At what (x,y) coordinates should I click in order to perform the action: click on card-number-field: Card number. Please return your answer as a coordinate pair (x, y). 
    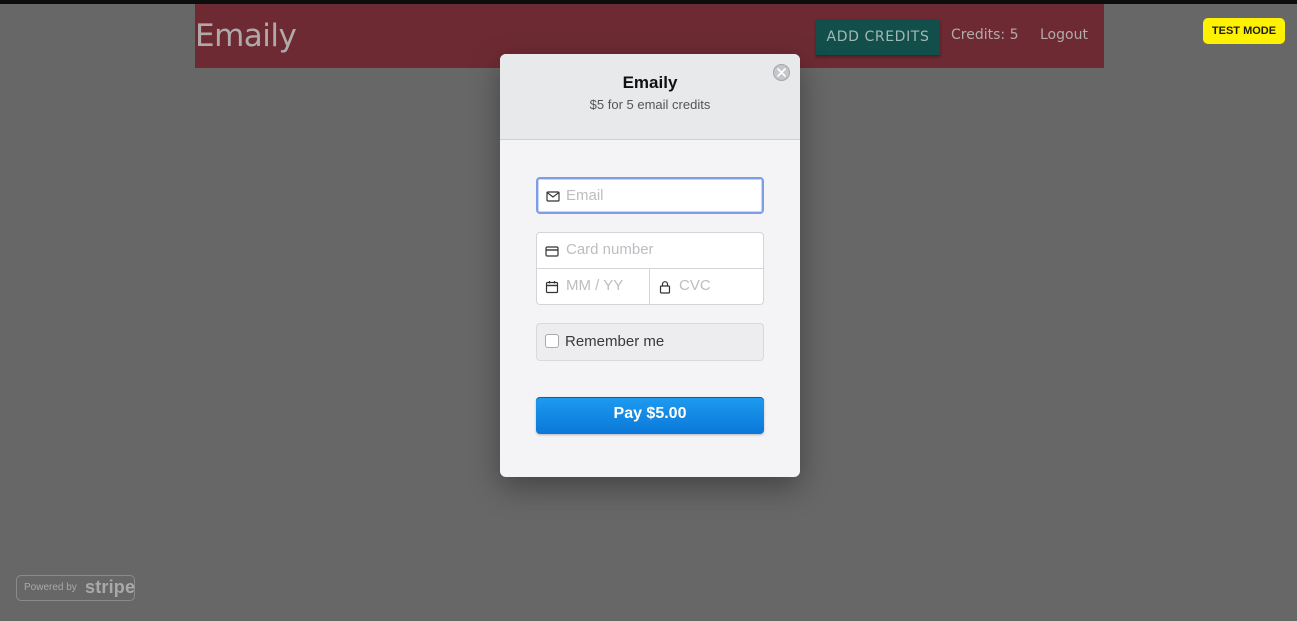
    Looking at the image, I should click on (650, 250).